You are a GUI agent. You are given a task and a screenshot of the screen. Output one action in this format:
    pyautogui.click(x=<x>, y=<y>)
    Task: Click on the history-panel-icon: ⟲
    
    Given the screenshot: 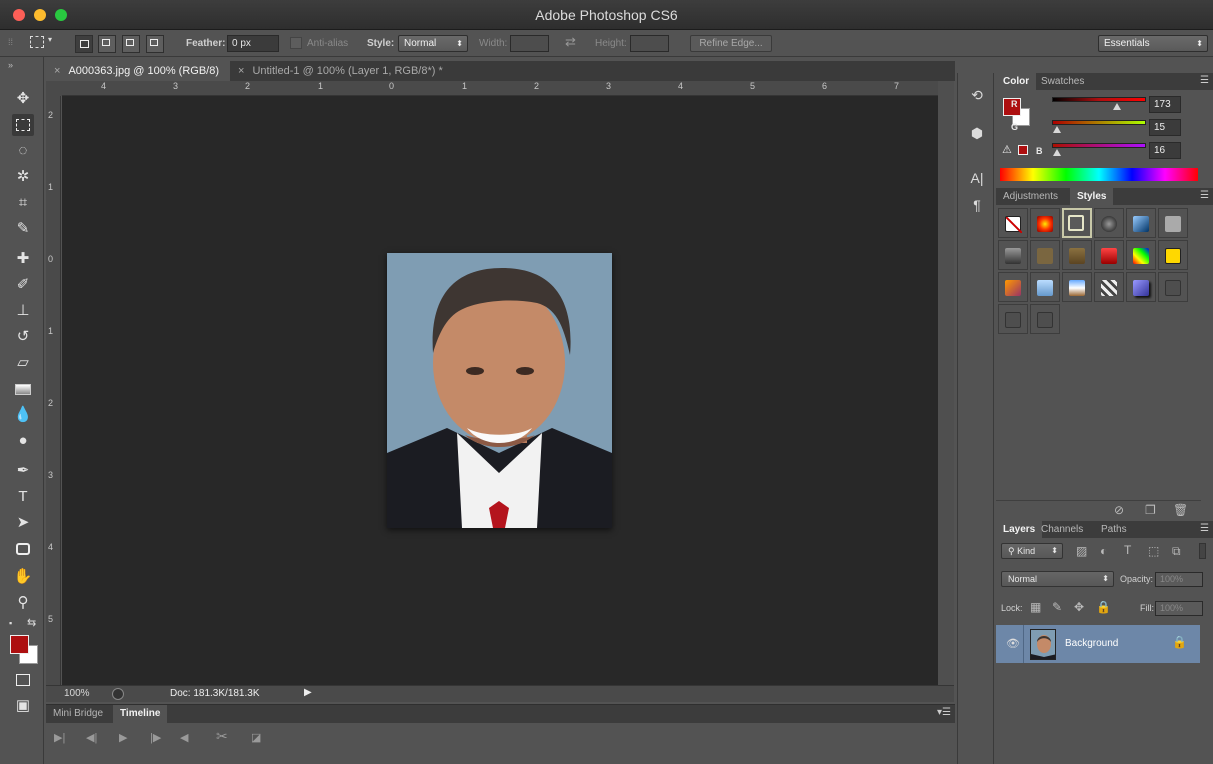 What is the action you would take?
    pyautogui.click(x=977, y=95)
    